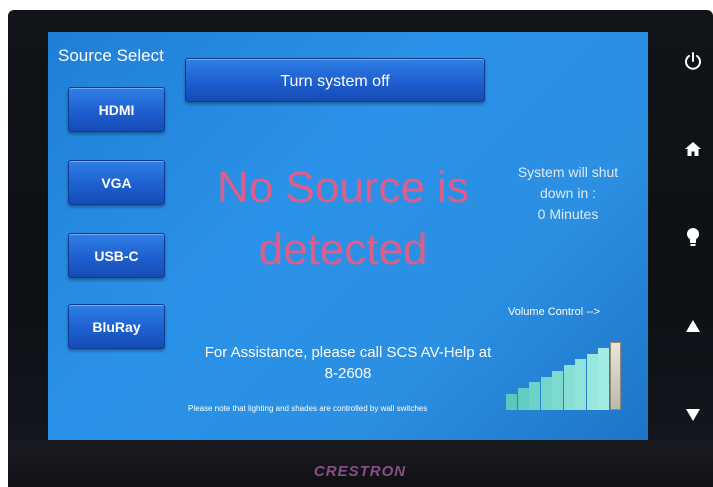  What do you see at coordinates (568, 214) in the screenshot?
I see `shutdown-line-3: 0 Minutes` at bounding box center [568, 214].